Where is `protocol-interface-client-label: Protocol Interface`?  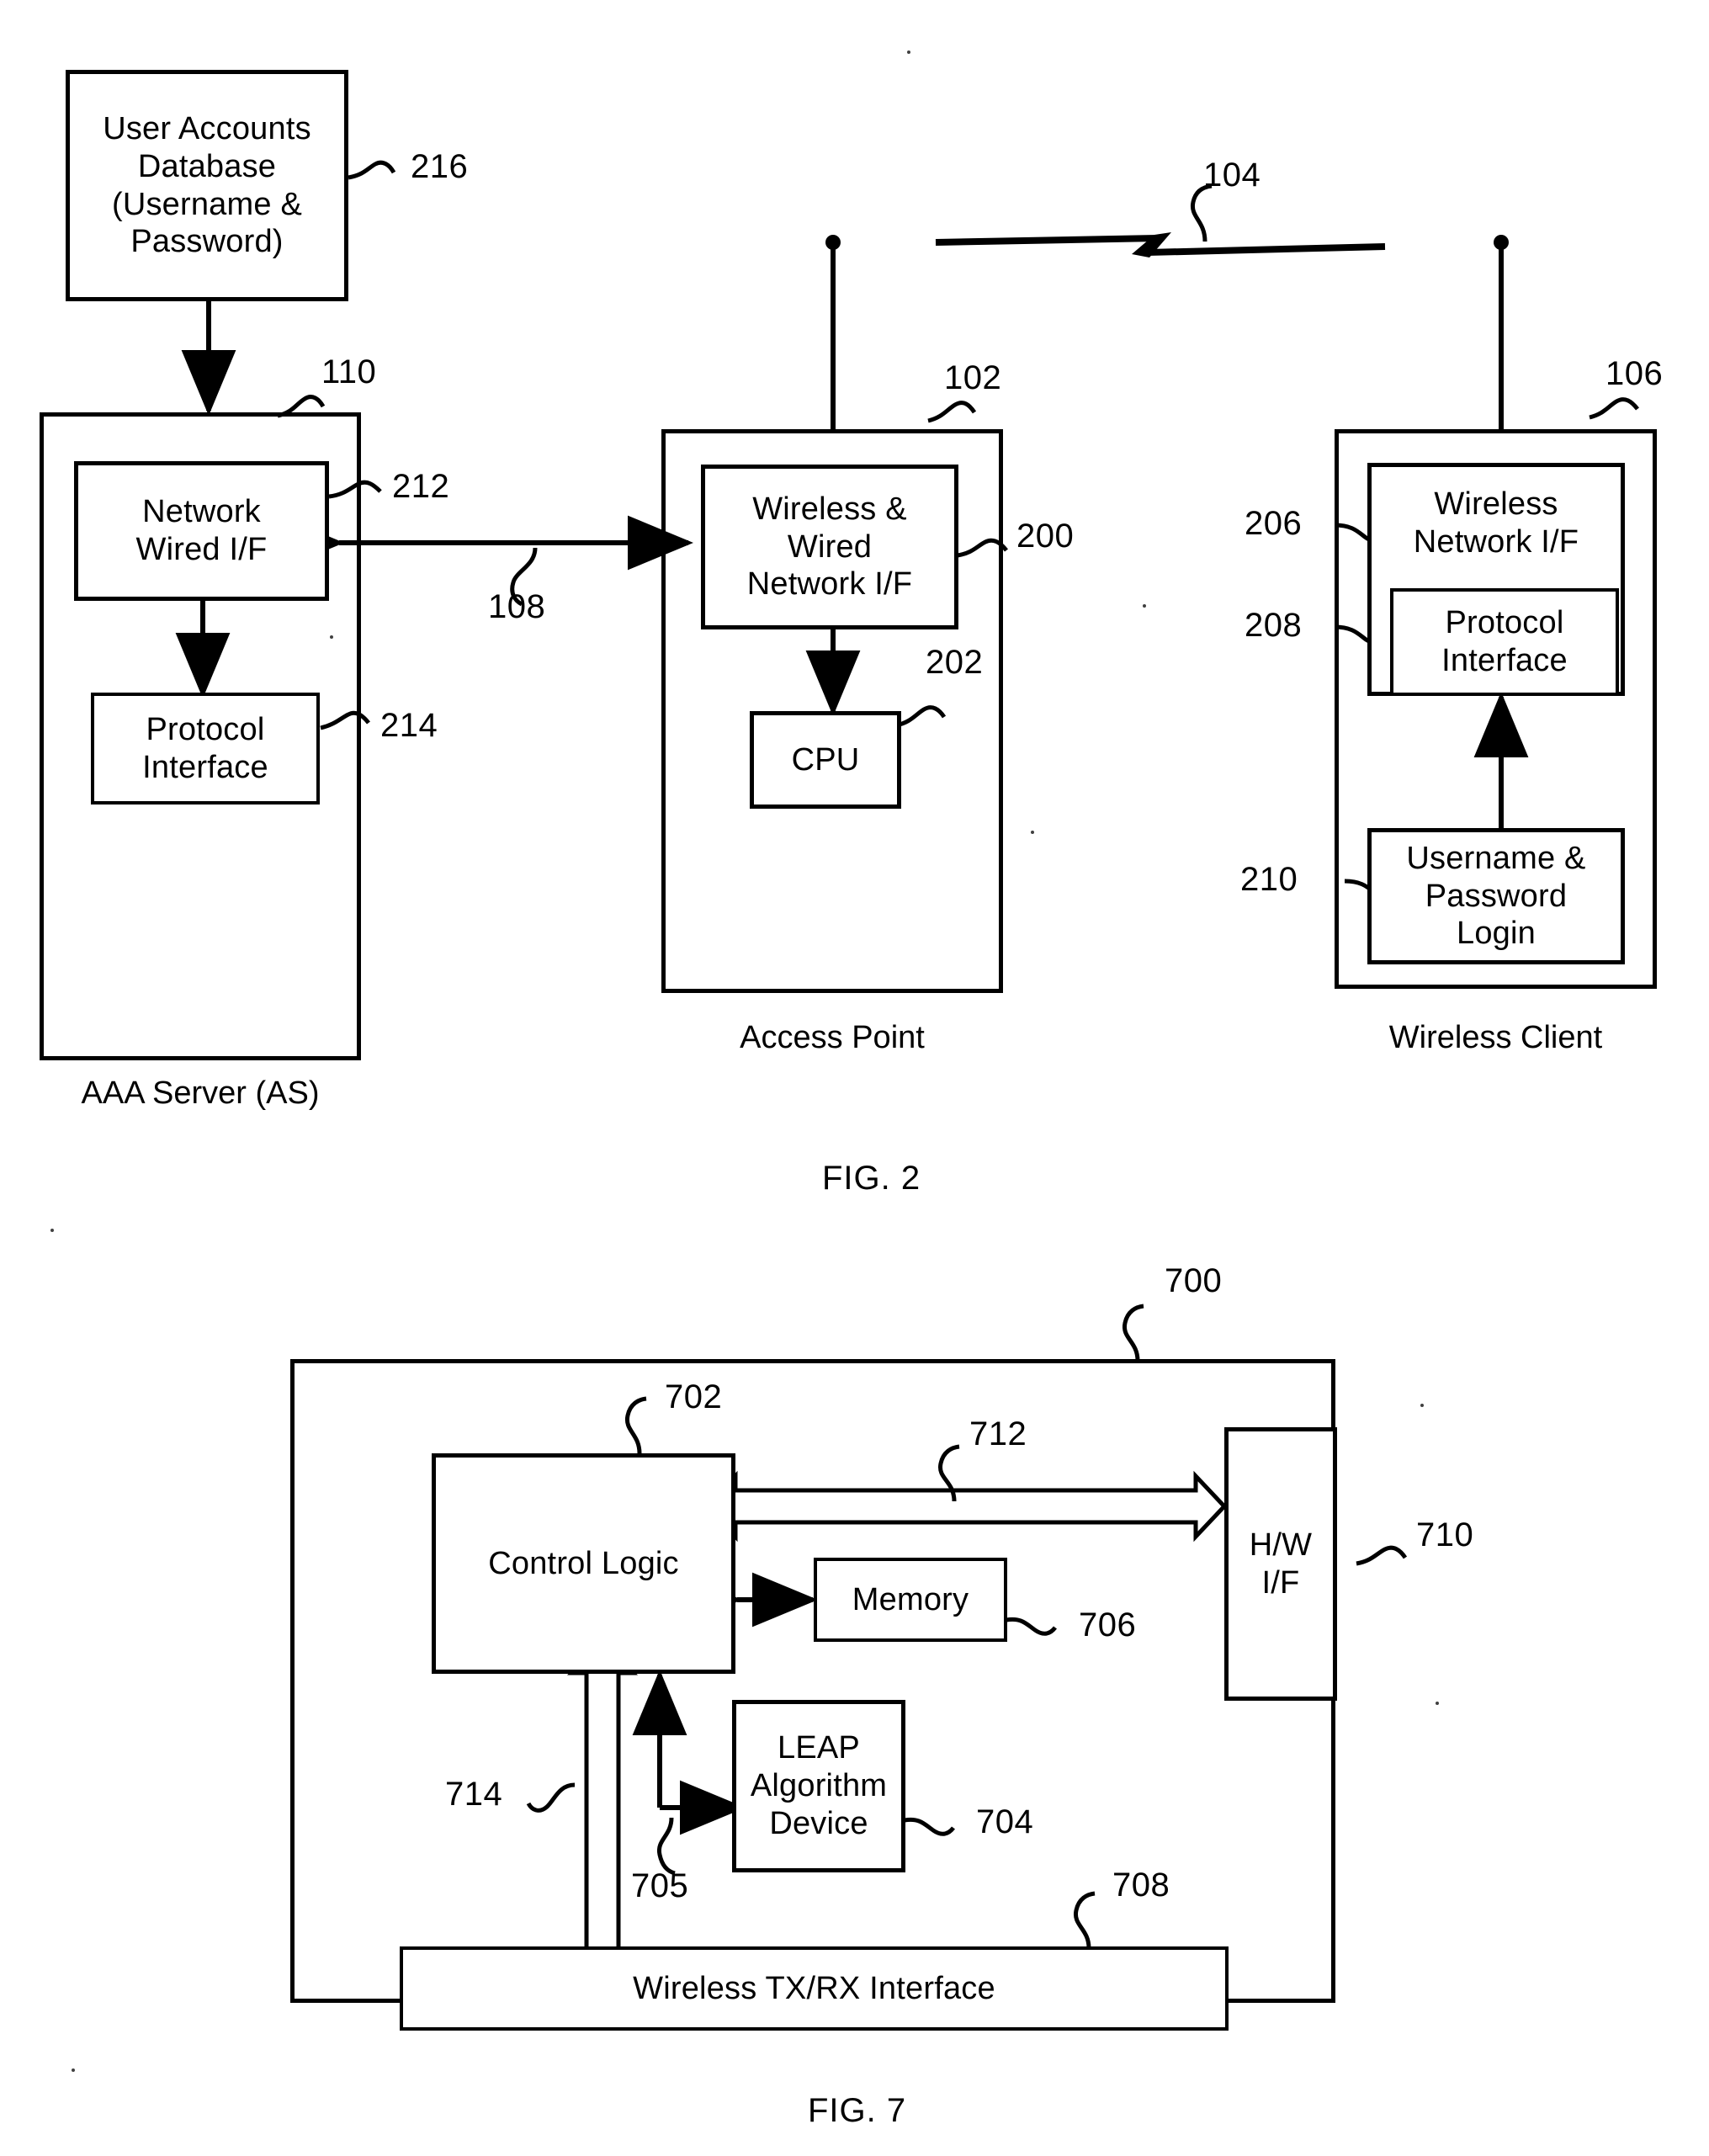 protocol-interface-client-label: Protocol Interface is located at coordinates (1505, 641).